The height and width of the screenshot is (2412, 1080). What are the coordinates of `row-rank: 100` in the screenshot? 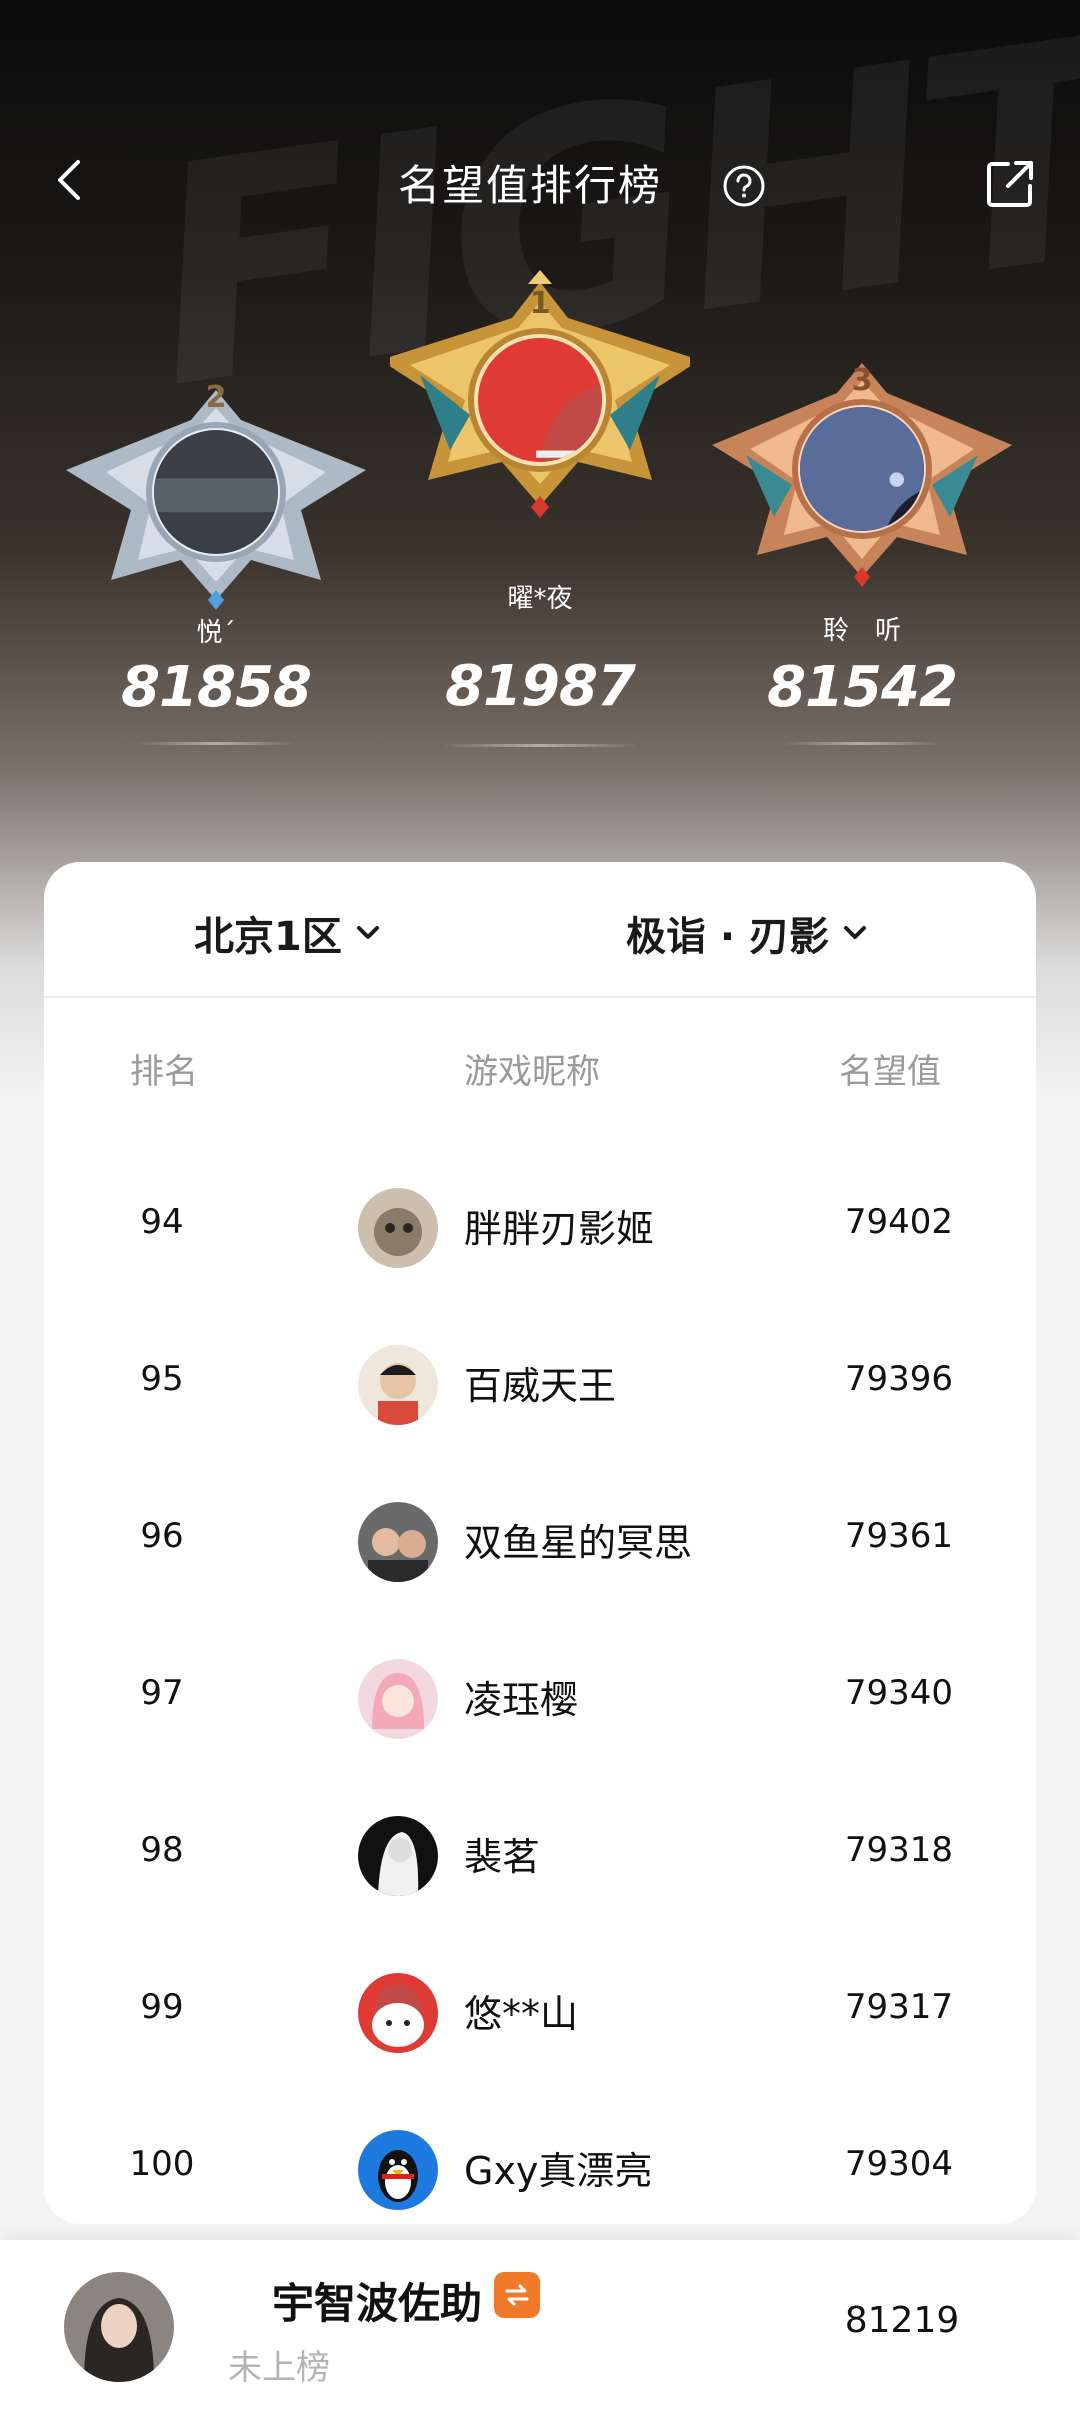 It's located at (162, 2164).